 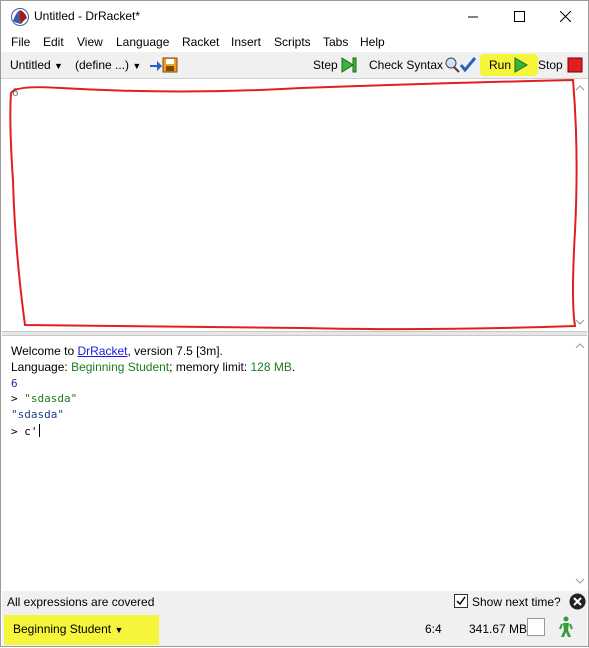 I want to click on menu-help: Help, so click(x=372, y=42).